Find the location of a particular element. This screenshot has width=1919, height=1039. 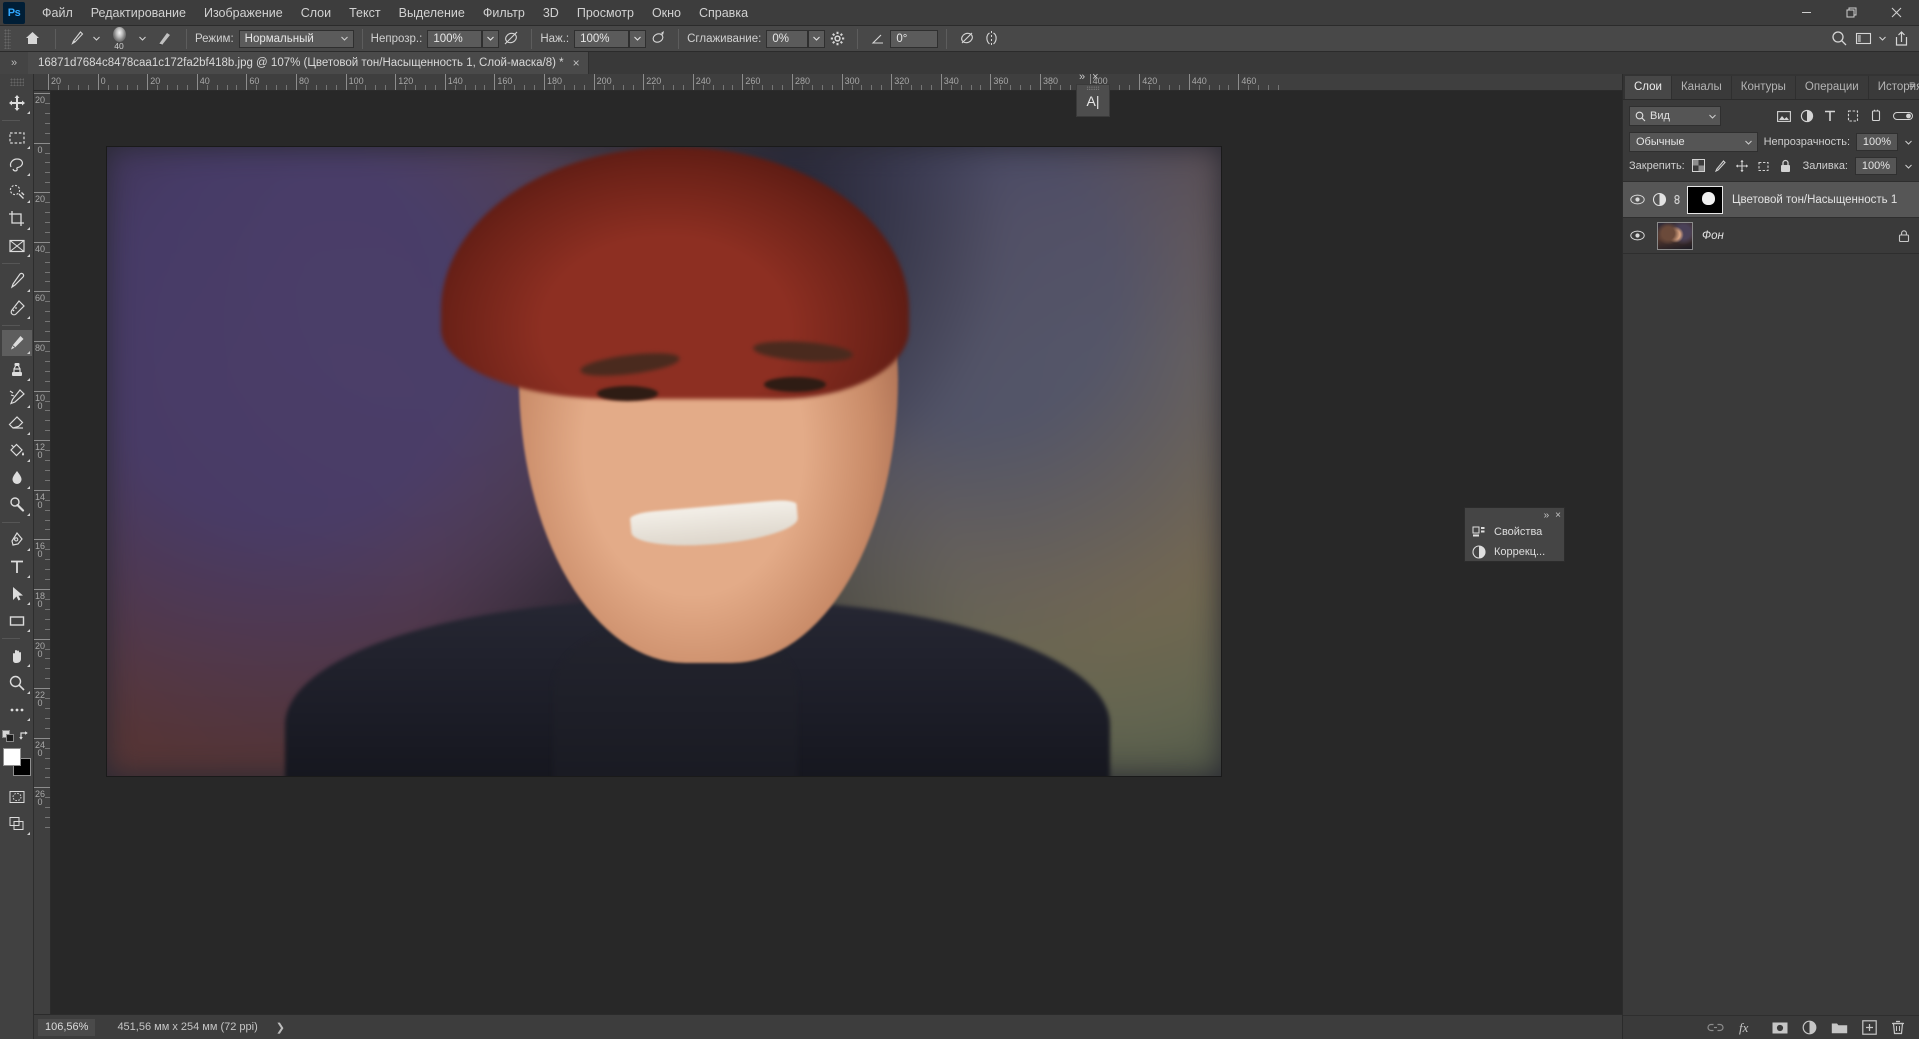

default-colors-icon is located at coordinates (9, 736).